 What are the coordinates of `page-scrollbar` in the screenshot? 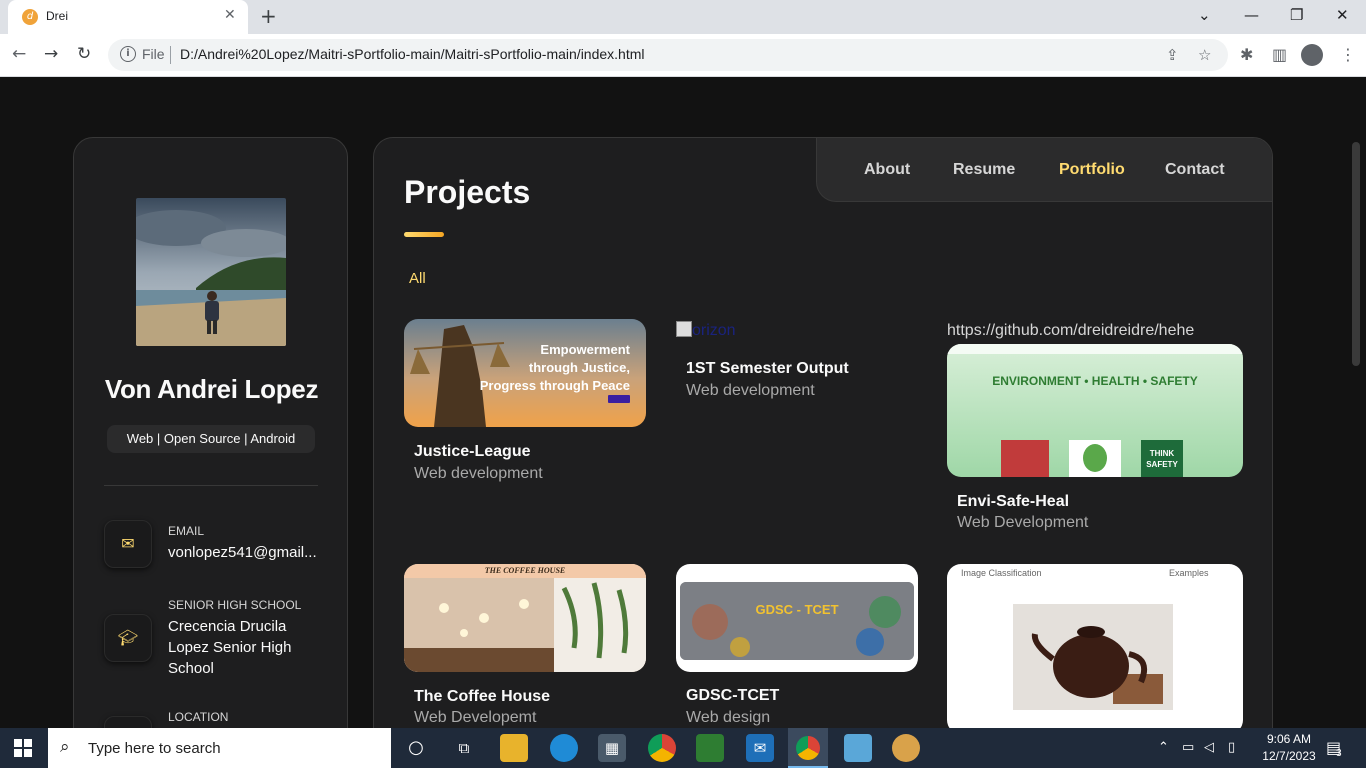 It's located at (1356, 254).